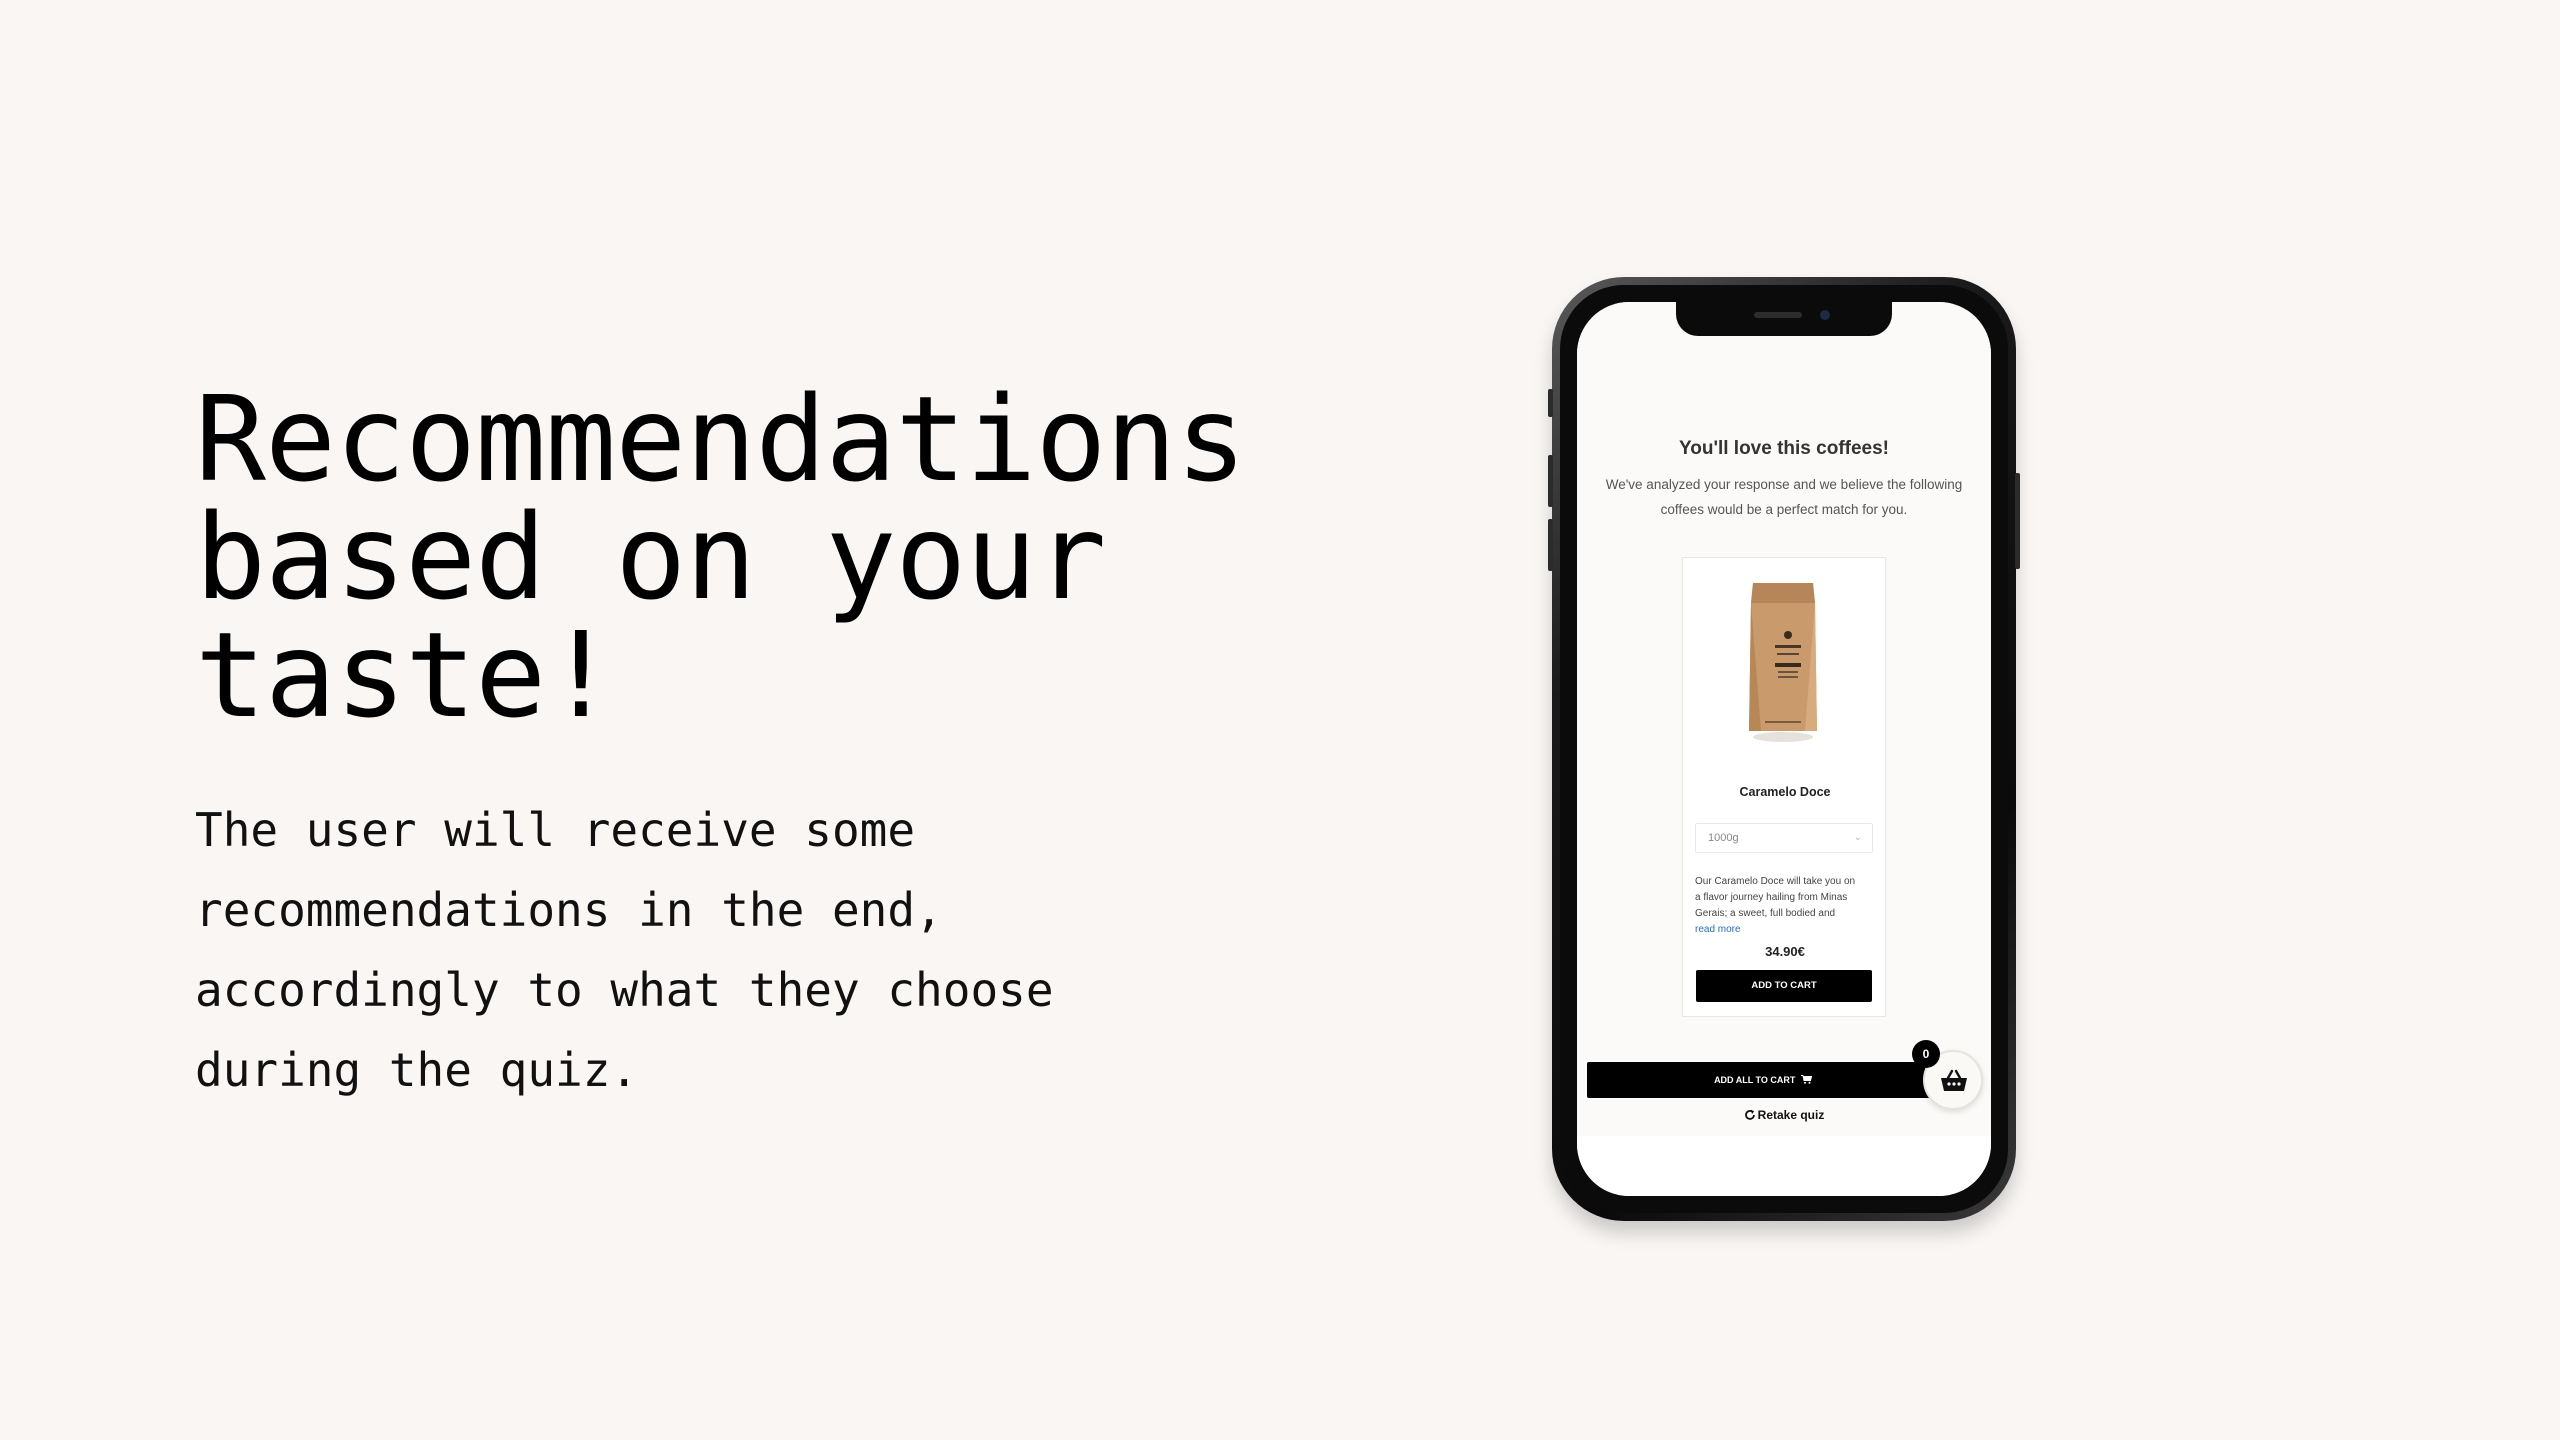 This screenshot has width=2560, height=1440. I want to click on coffee-bag-image, so click(1783, 662).